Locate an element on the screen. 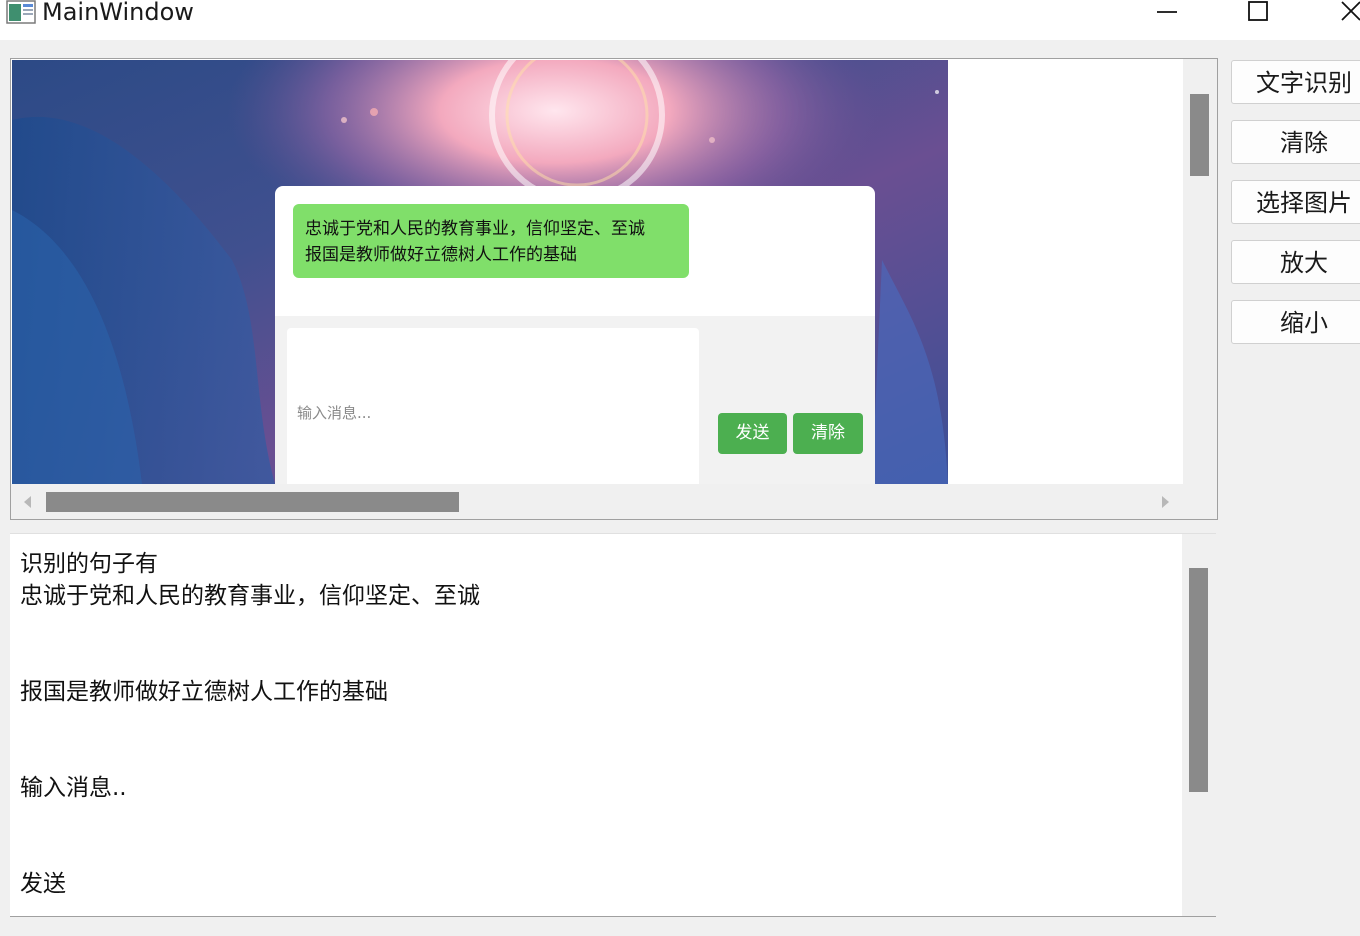 The height and width of the screenshot is (936, 1360). select-image-button: 选择图片 is located at coordinates (1295, 202).